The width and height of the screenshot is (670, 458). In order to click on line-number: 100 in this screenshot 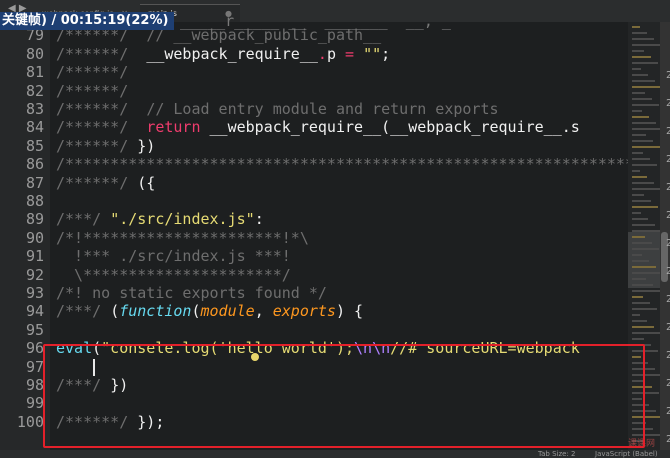, I will do `click(30, 421)`.